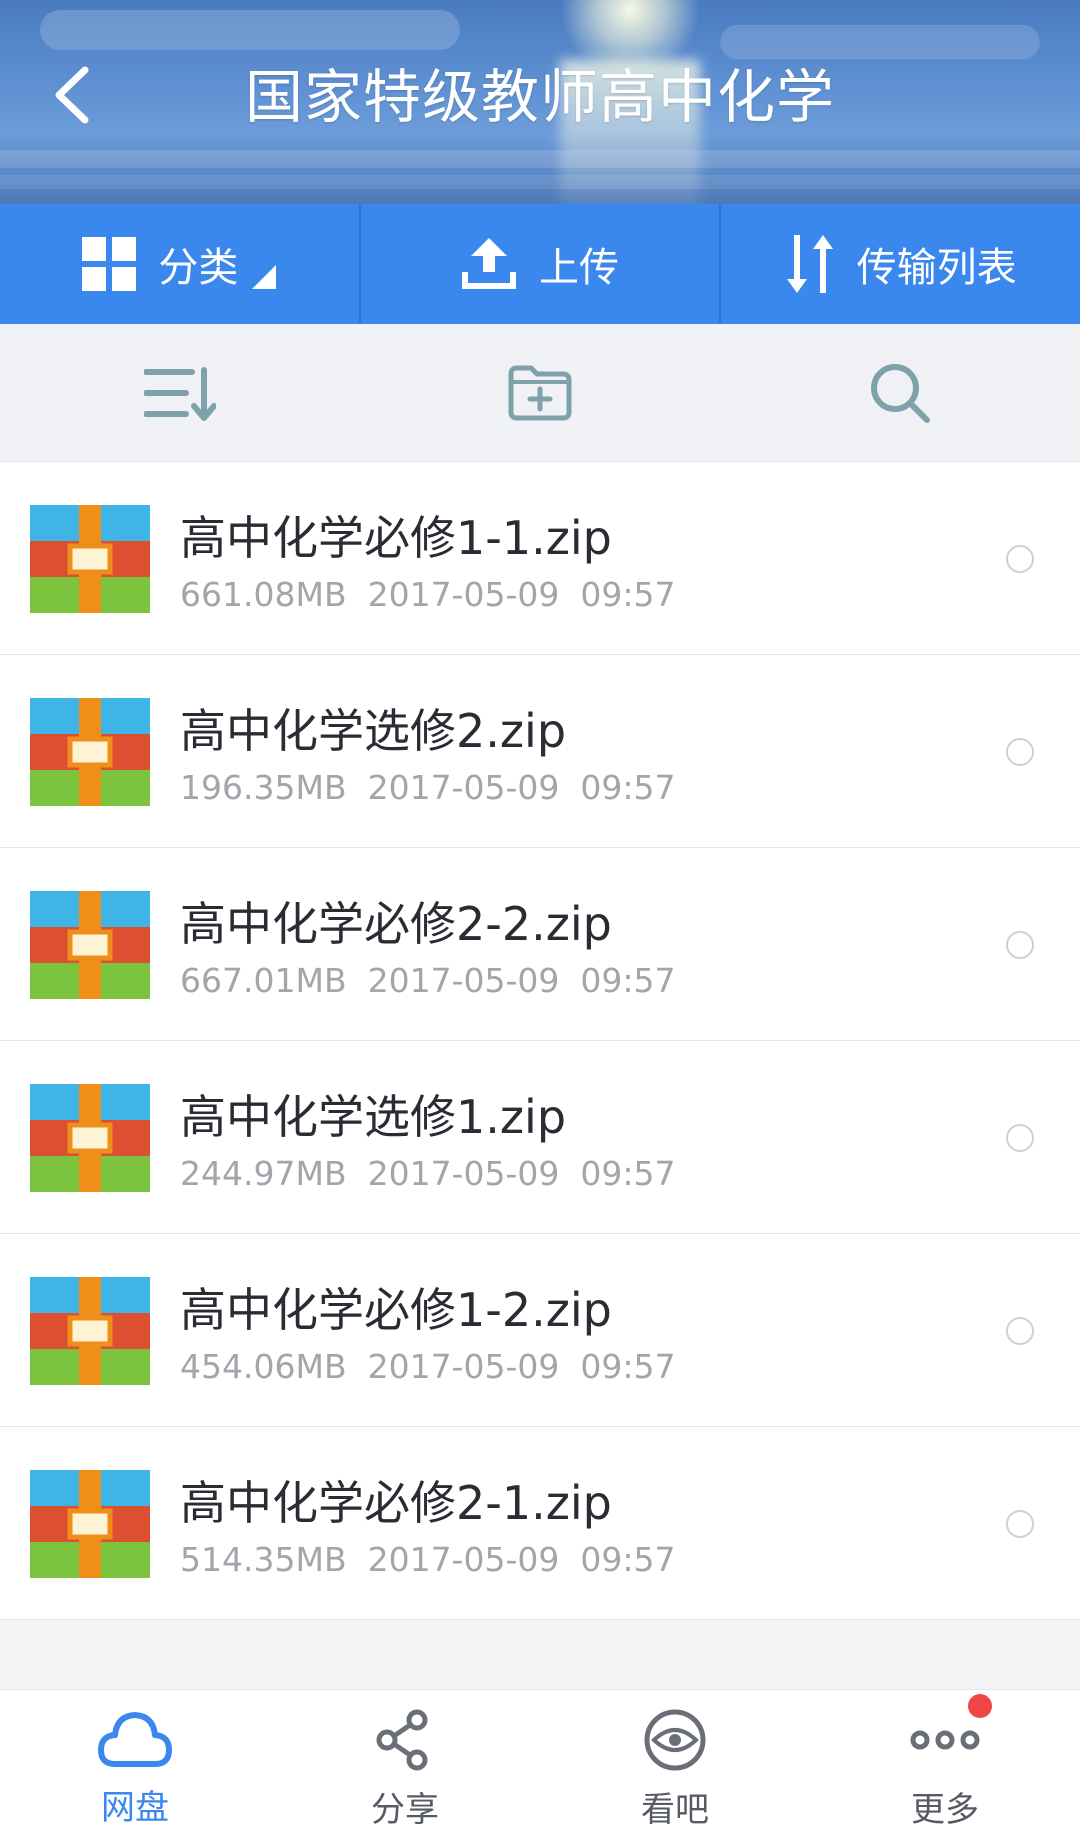  What do you see at coordinates (264, 276) in the screenshot?
I see `dropdown-caret-icon` at bounding box center [264, 276].